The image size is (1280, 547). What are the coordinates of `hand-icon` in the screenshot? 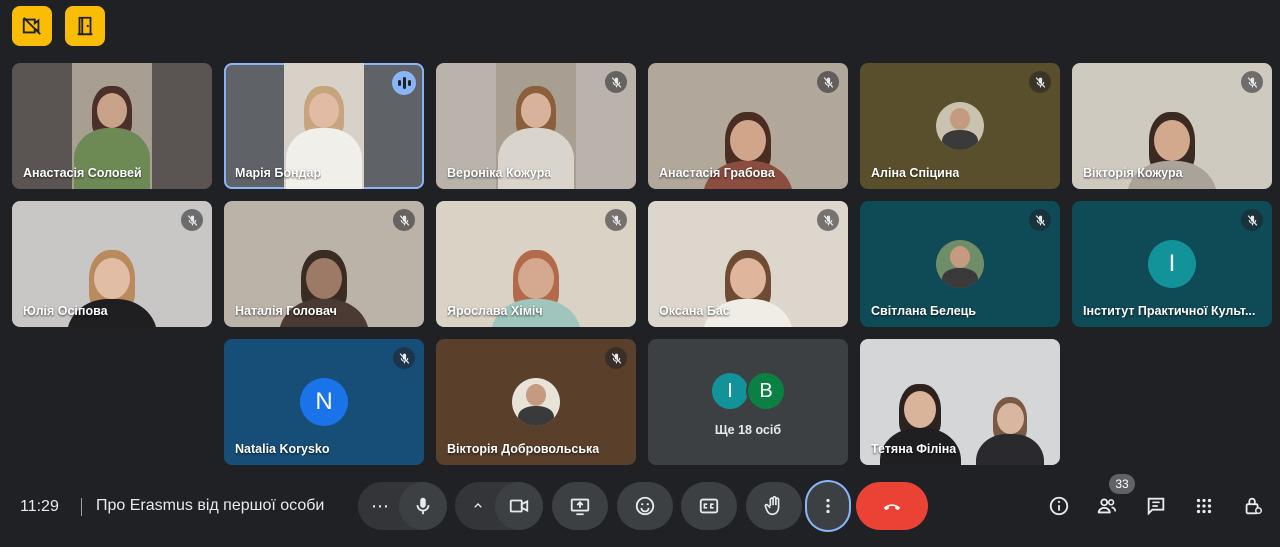 It's located at (772, 506).